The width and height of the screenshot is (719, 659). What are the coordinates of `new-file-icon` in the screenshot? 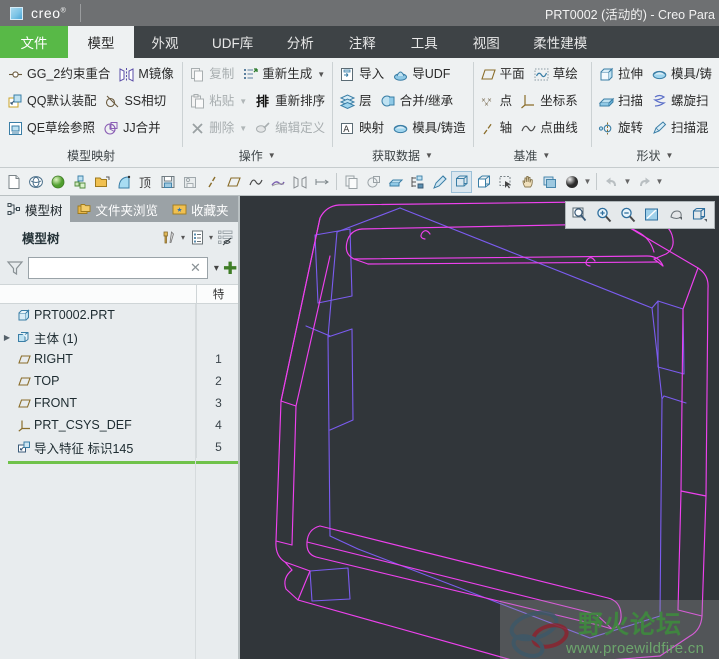 It's located at (13, 182).